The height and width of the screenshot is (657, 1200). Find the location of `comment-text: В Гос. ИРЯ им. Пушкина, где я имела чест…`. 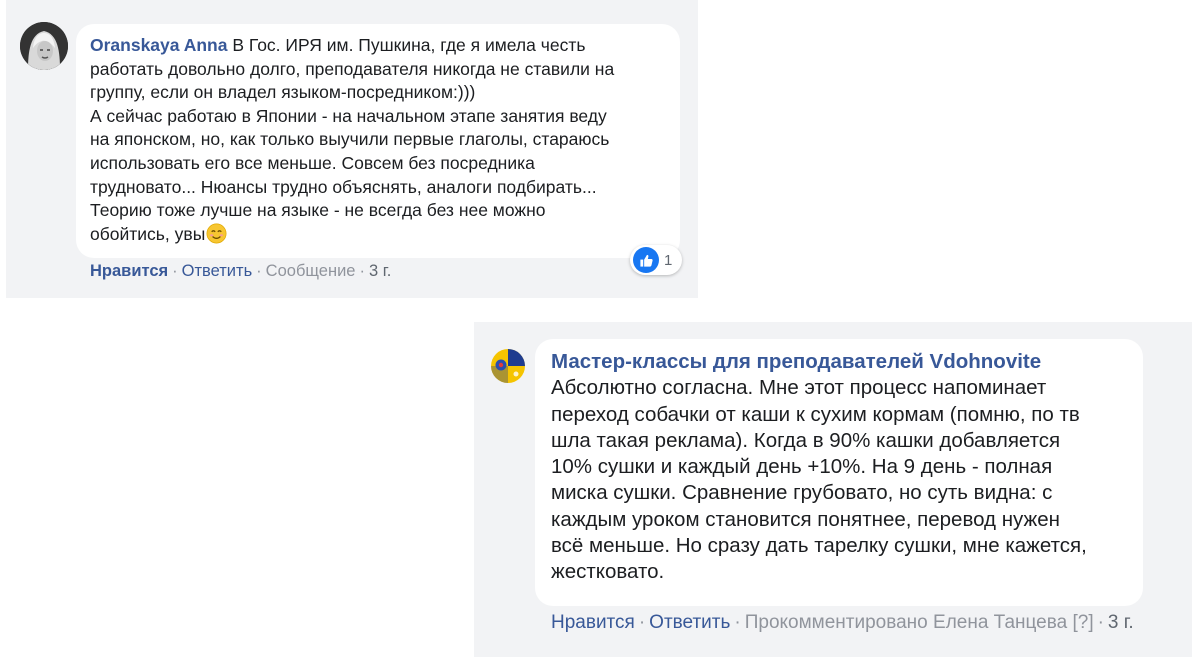

comment-text: В Гос. ИРЯ им. Пушкина, где я имела чест… is located at coordinates (352, 139).